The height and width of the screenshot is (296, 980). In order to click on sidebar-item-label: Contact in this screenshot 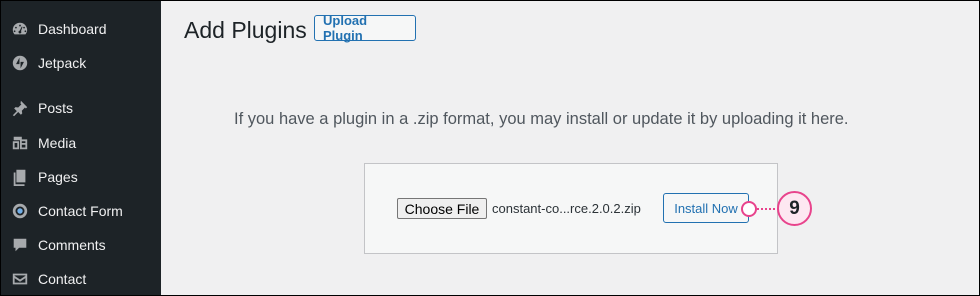, I will do `click(62, 279)`.